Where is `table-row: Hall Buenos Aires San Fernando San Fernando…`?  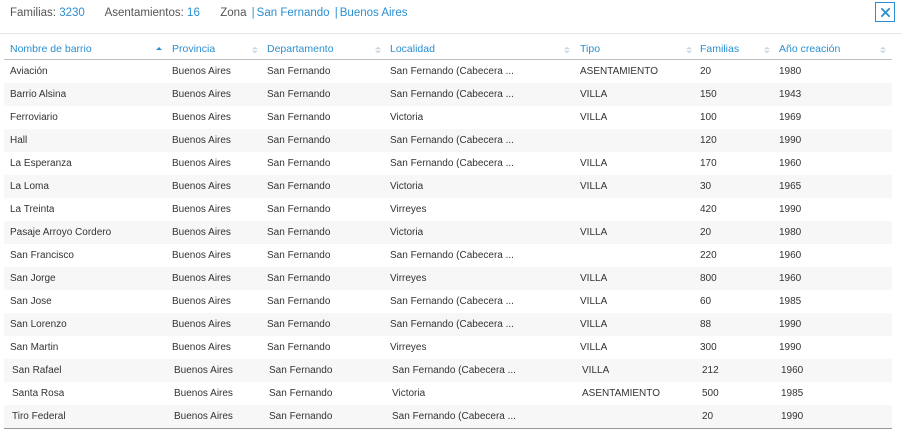 table-row: Hall Buenos Aires San Fernando San Fernando… is located at coordinates (448, 140).